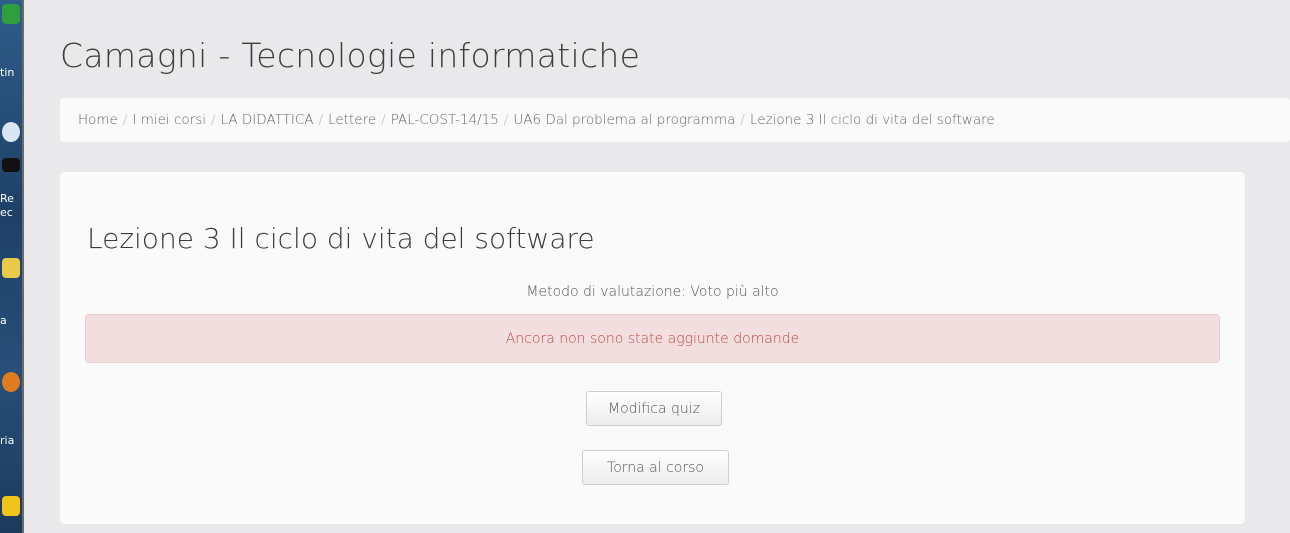 This screenshot has height=533, width=1290. Describe the element at coordinates (3, 320) in the screenshot. I see `desktop-label: a` at that location.